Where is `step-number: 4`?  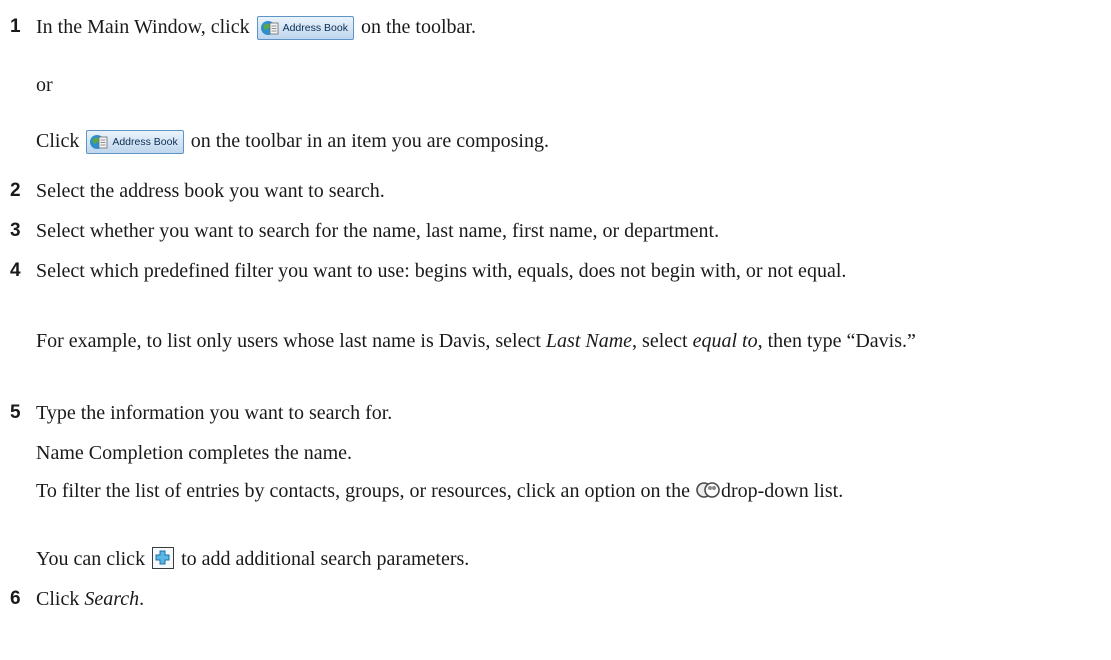
step-number: 4 is located at coordinates (15, 270).